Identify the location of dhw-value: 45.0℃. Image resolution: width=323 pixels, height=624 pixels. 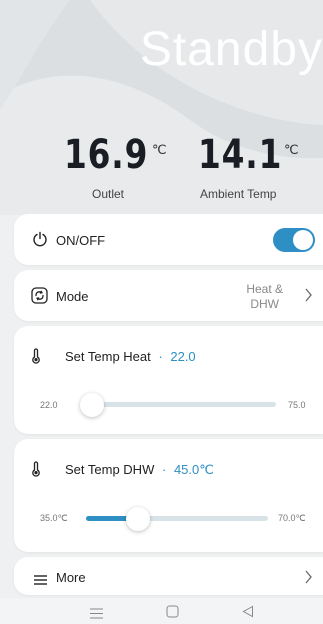
(193, 469).